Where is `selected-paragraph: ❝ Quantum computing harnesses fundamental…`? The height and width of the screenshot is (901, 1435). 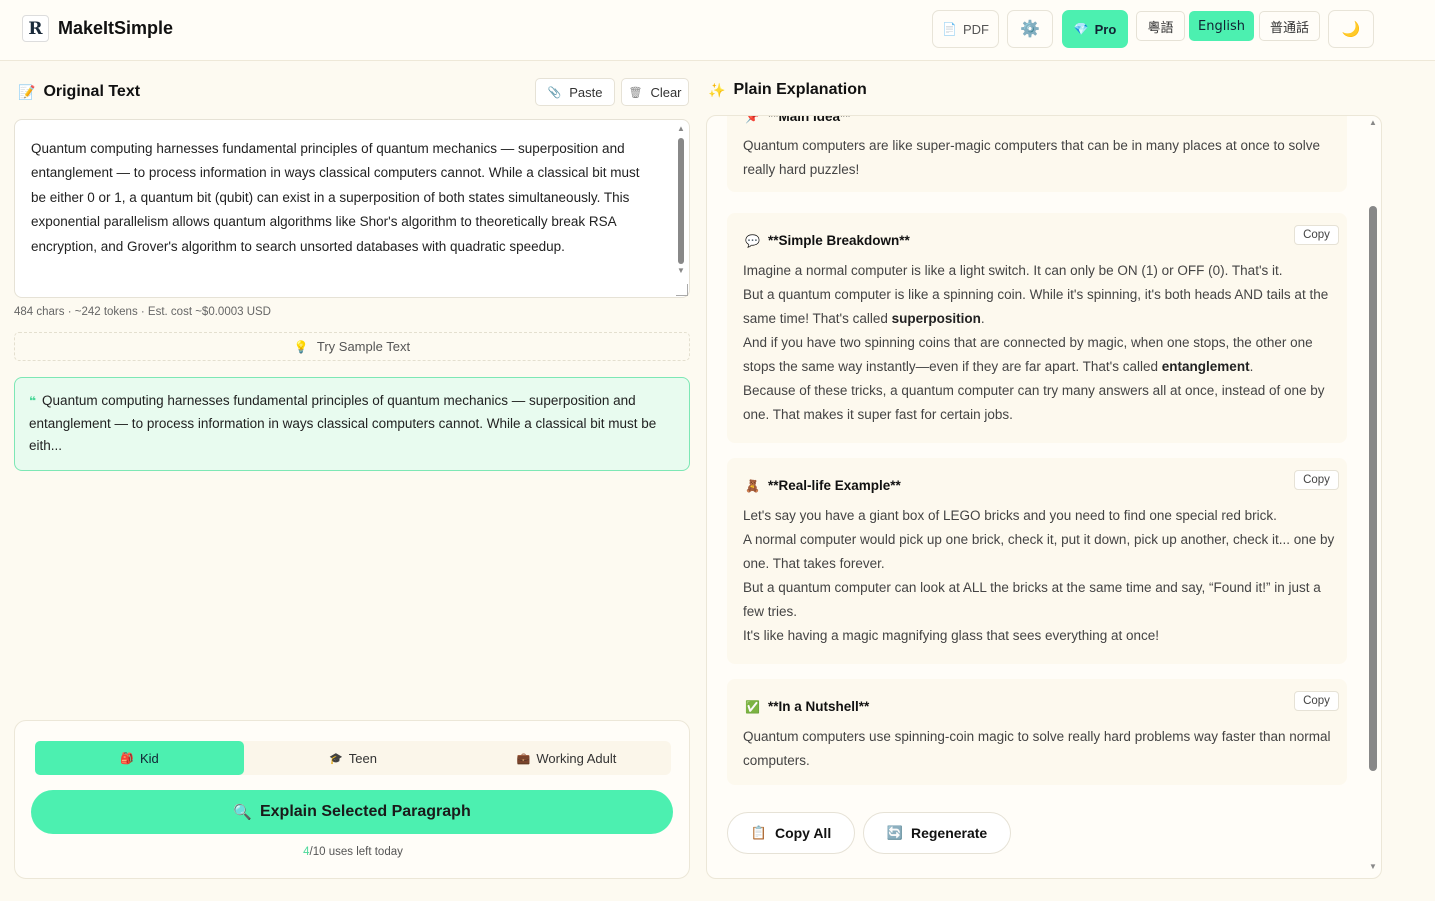 selected-paragraph: ❝ Quantum computing harnesses fundamental… is located at coordinates (352, 424).